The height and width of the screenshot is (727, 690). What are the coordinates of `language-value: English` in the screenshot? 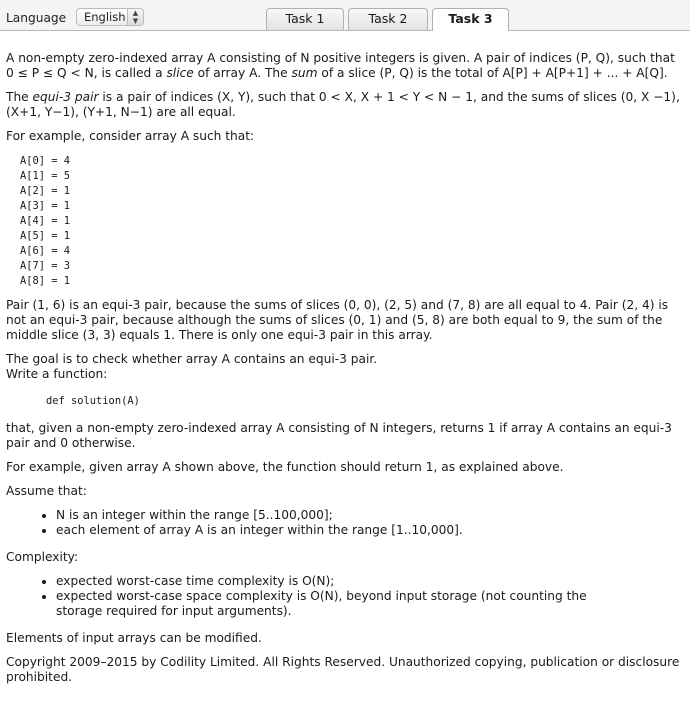 It's located at (105, 17).